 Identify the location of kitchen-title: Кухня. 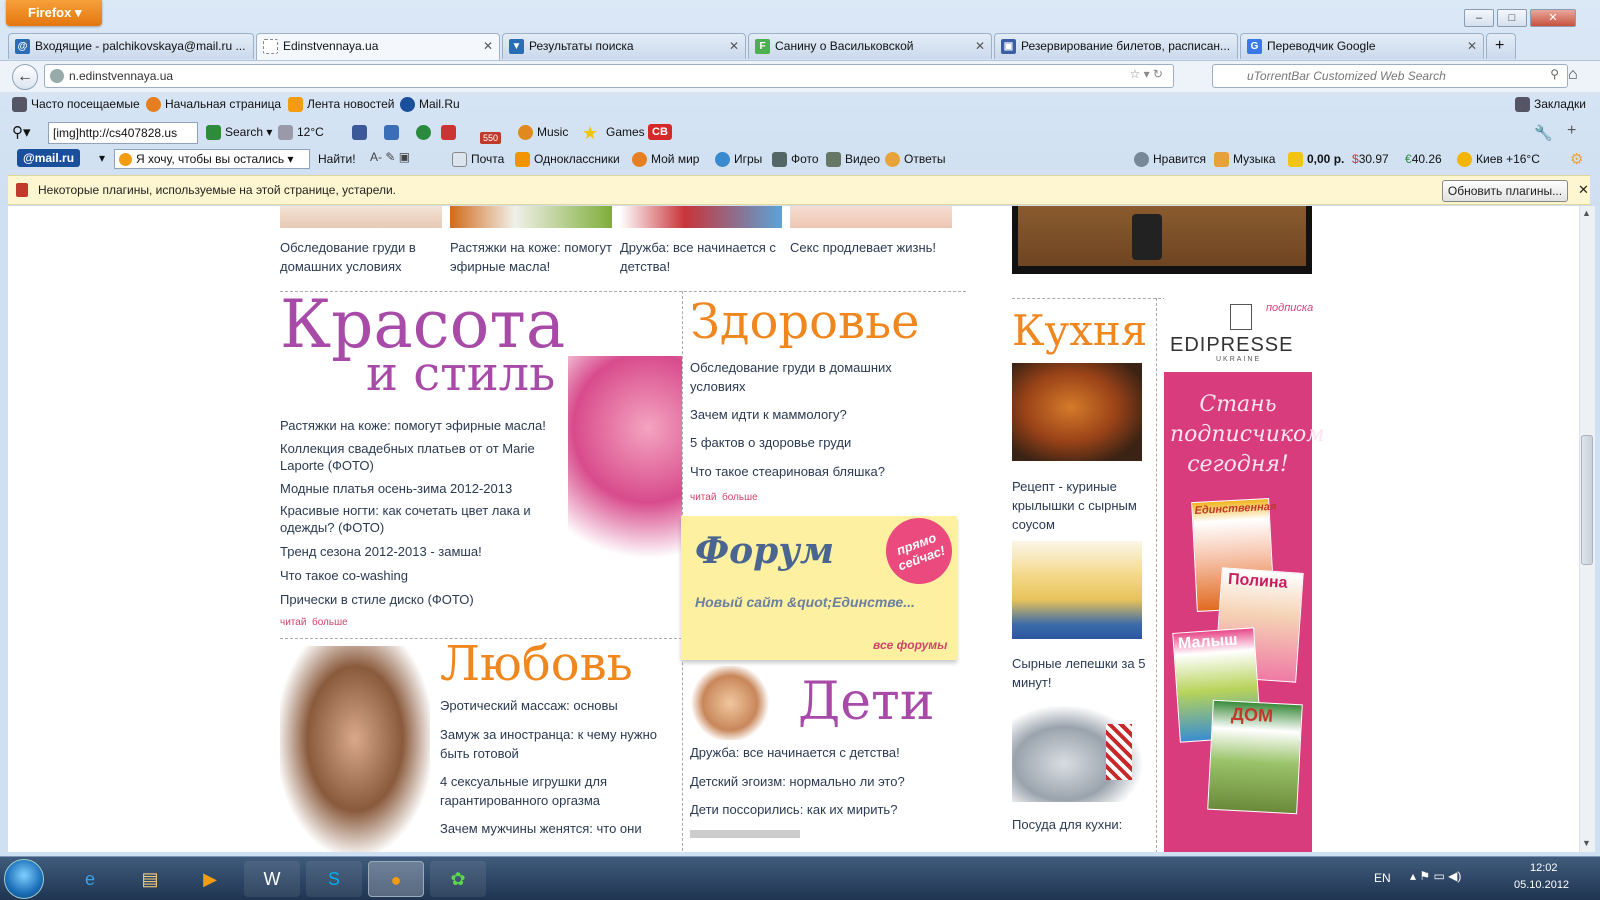
(1079, 330).